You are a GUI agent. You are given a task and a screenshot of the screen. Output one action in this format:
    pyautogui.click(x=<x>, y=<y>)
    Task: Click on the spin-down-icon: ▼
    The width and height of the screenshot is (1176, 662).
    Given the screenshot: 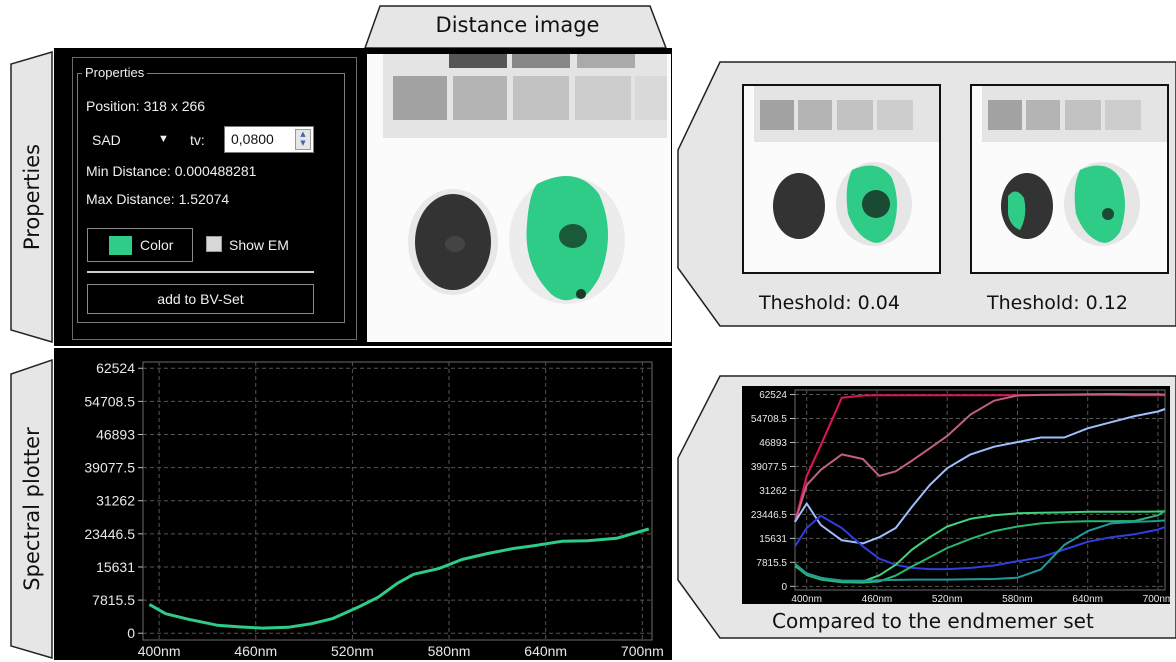 What is the action you would take?
    pyautogui.click(x=303, y=143)
    